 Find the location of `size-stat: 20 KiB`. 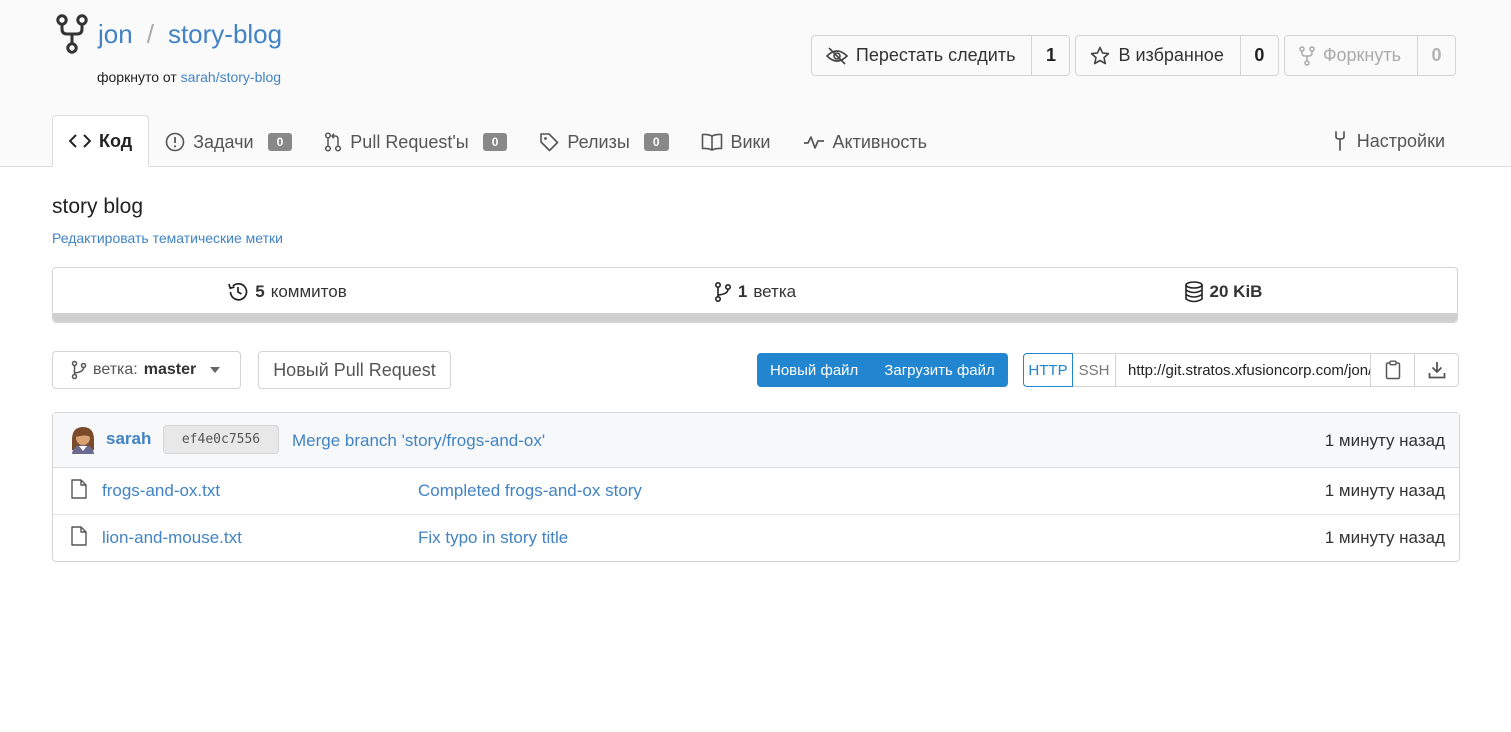

size-stat: 20 KiB is located at coordinates (1223, 291).